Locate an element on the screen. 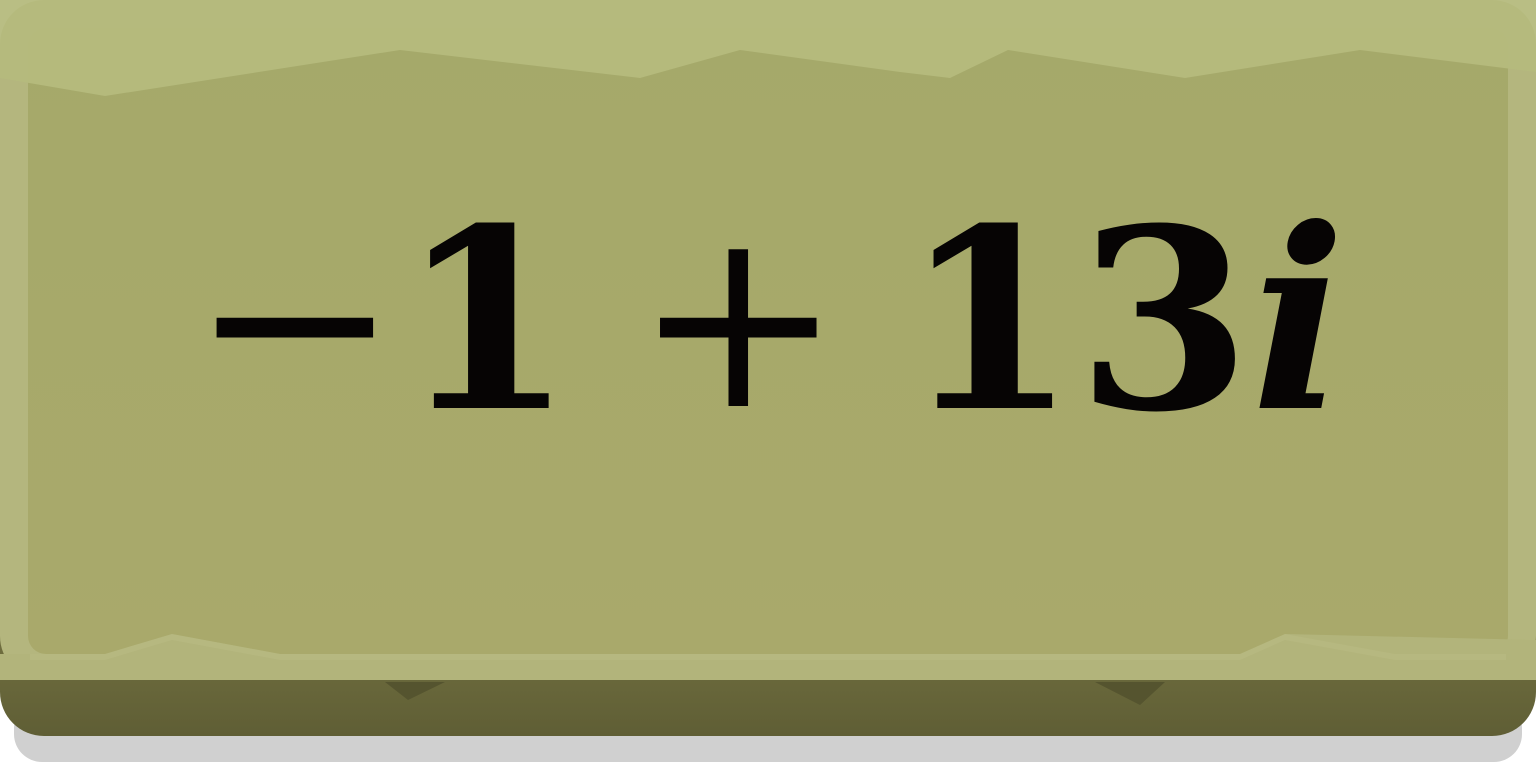  real-part: 1 is located at coordinates (486, 320).